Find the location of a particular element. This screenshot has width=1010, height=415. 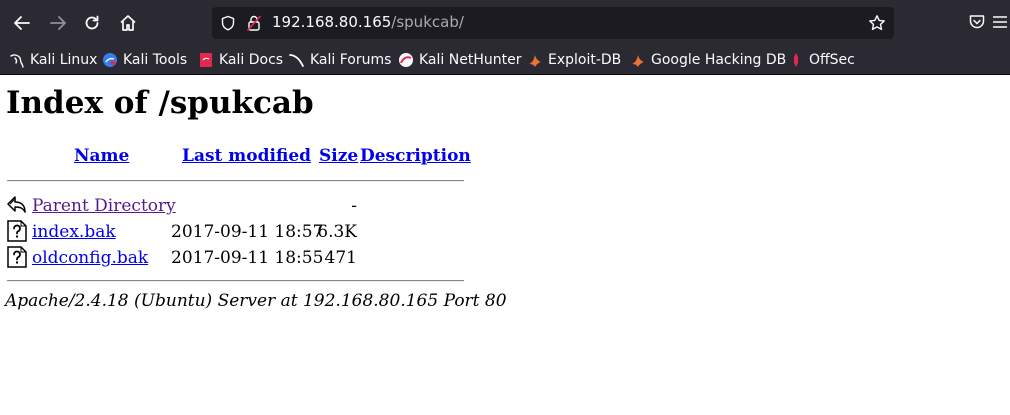

bookmark-kali-forums: Kali Forums is located at coordinates (340, 60).